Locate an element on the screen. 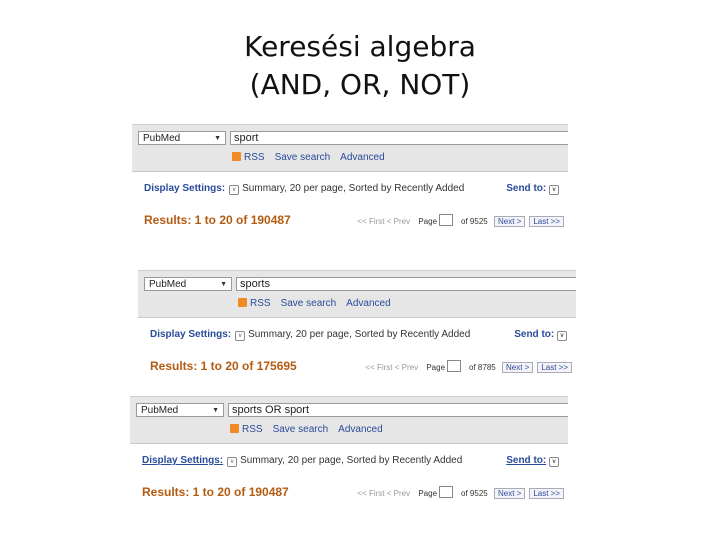 Image resolution: width=720 pixels, height=540 pixels. search-bar: PubMed ▼ sport RSS Save search Advanced is located at coordinates (350, 148).